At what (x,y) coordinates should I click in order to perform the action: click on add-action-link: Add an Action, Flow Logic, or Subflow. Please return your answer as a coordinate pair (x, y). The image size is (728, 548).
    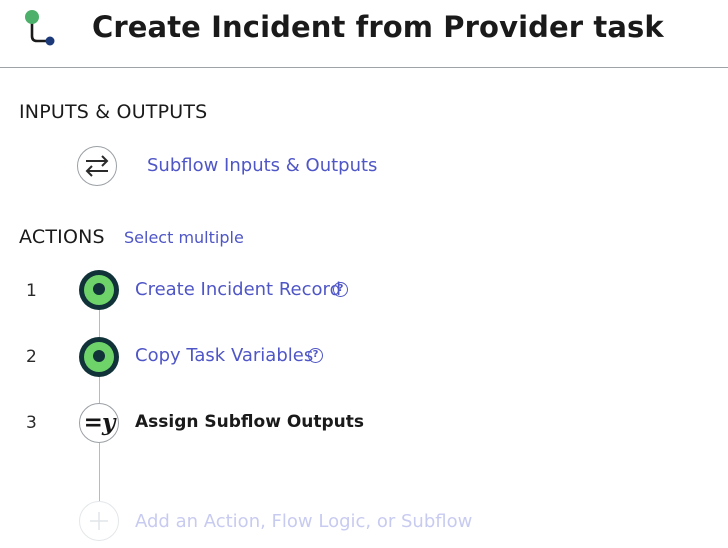
    Looking at the image, I should click on (303, 521).